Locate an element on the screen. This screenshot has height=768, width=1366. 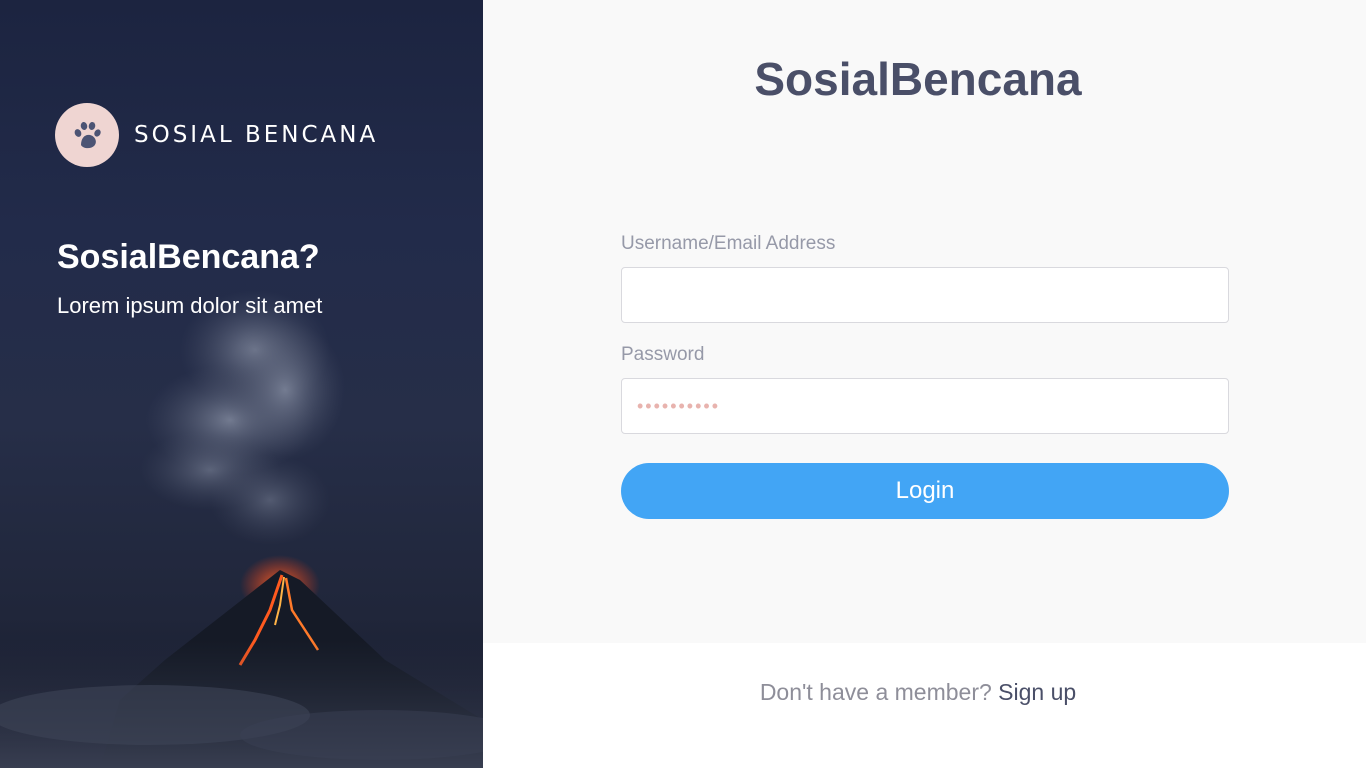
signup-line: Don't have a member? Sign up is located at coordinates (918, 692).